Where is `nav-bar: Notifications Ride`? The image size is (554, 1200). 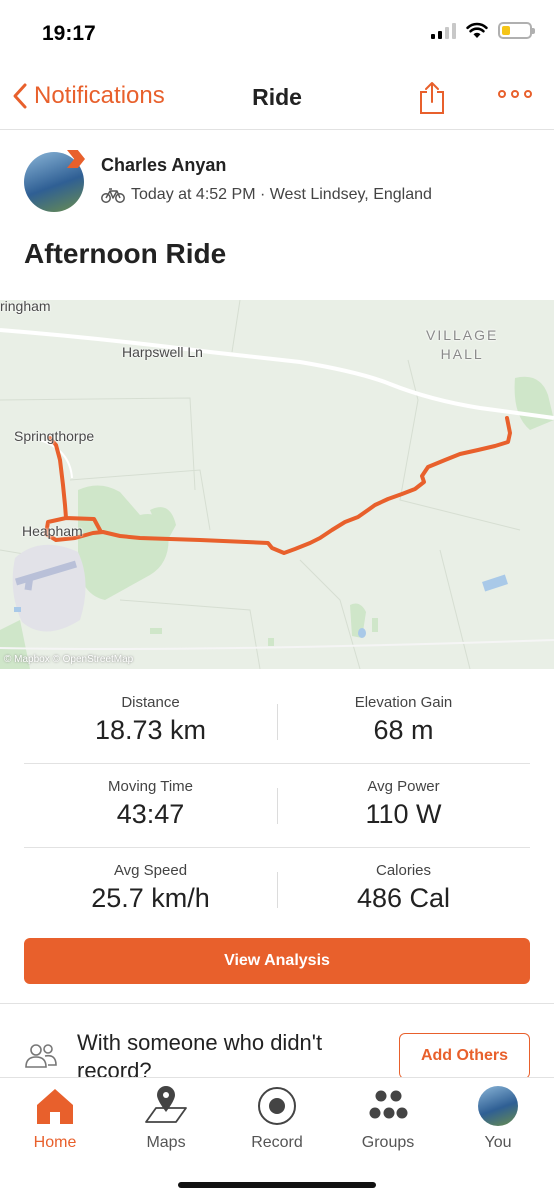
nav-bar: Notifications Ride is located at coordinates (277, 100).